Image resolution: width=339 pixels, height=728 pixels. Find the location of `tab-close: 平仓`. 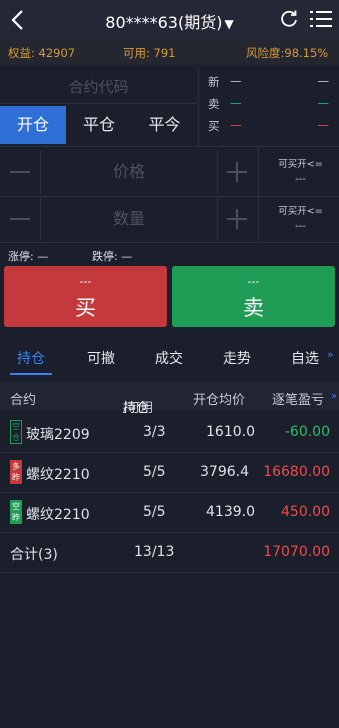

tab-close: 平仓 is located at coordinates (99, 125).